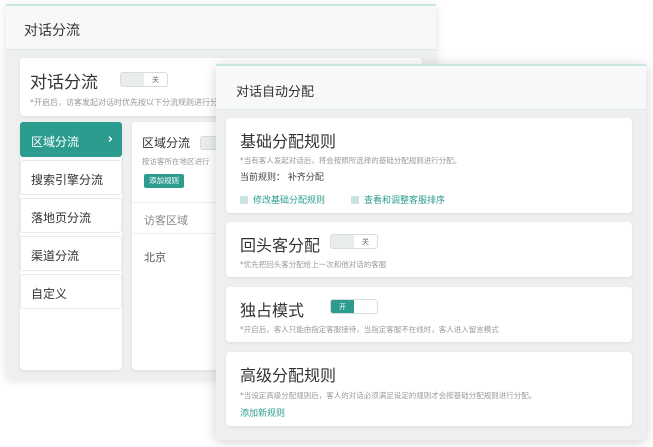 The width and height of the screenshot is (653, 447). Describe the element at coordinates (431, 88) in the screenshot. I see `auto-assign-window-title: 对话自动分配` at that location.